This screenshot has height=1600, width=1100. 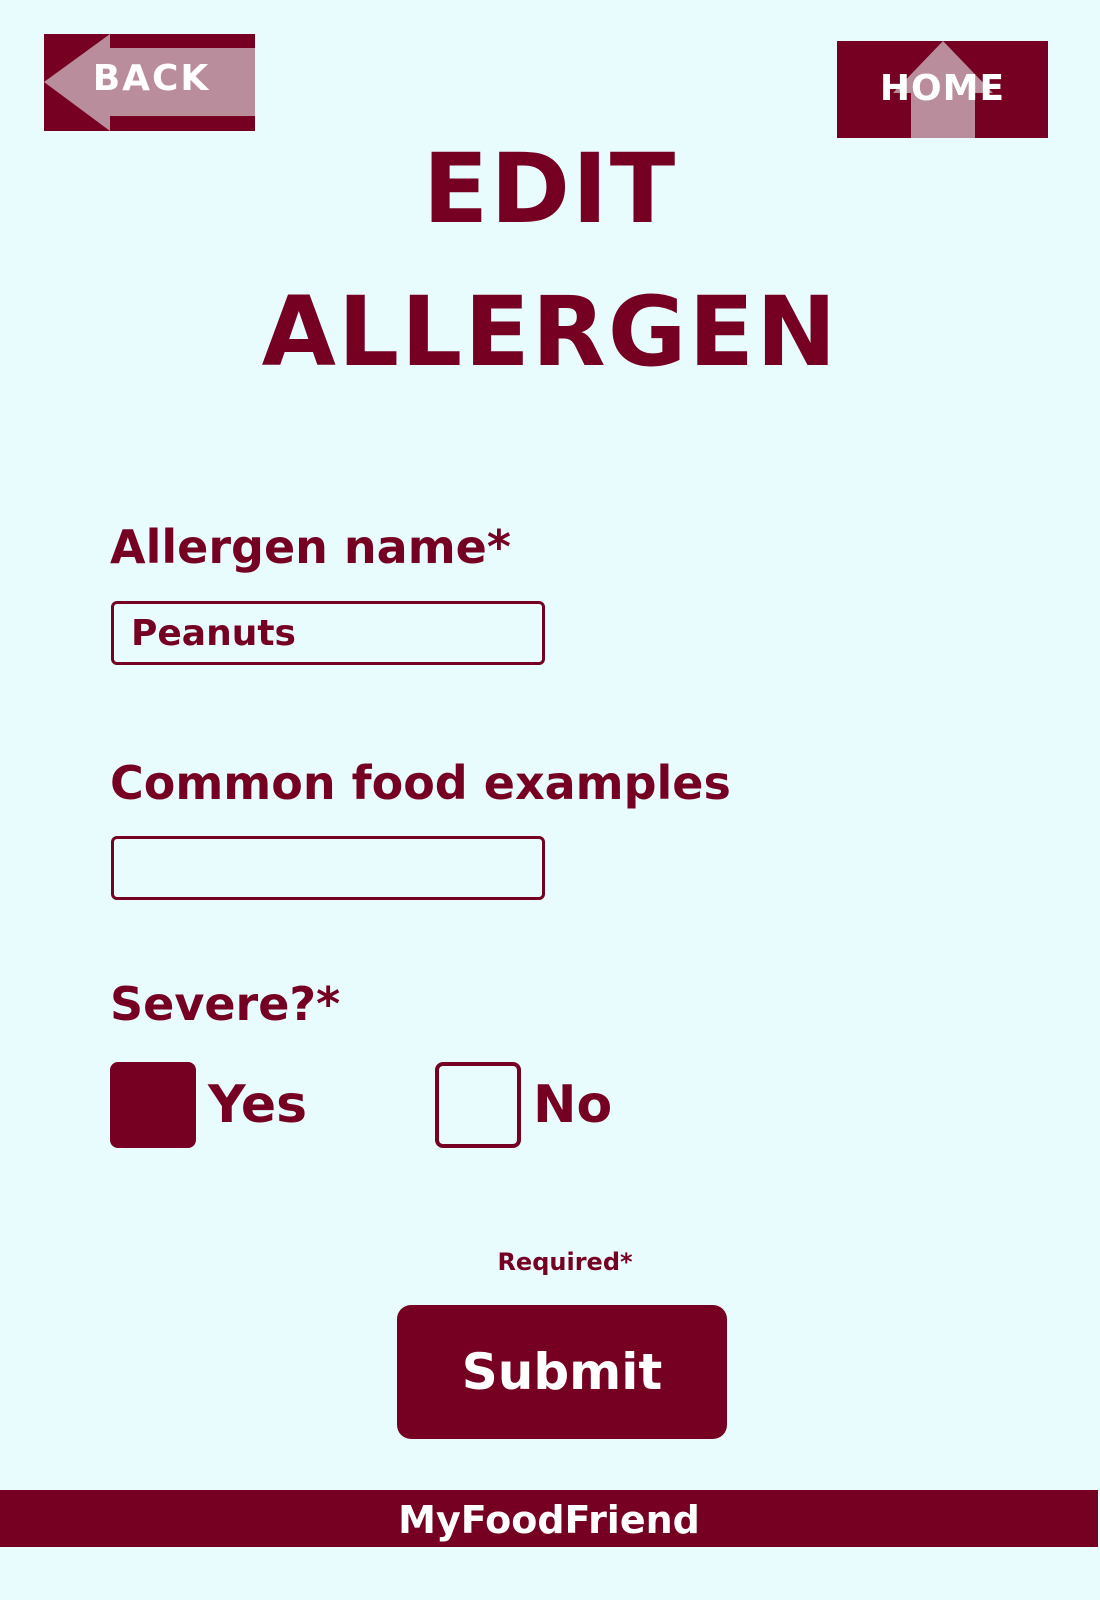 I want to click on food-examples-input, so click(x=328, y=868).